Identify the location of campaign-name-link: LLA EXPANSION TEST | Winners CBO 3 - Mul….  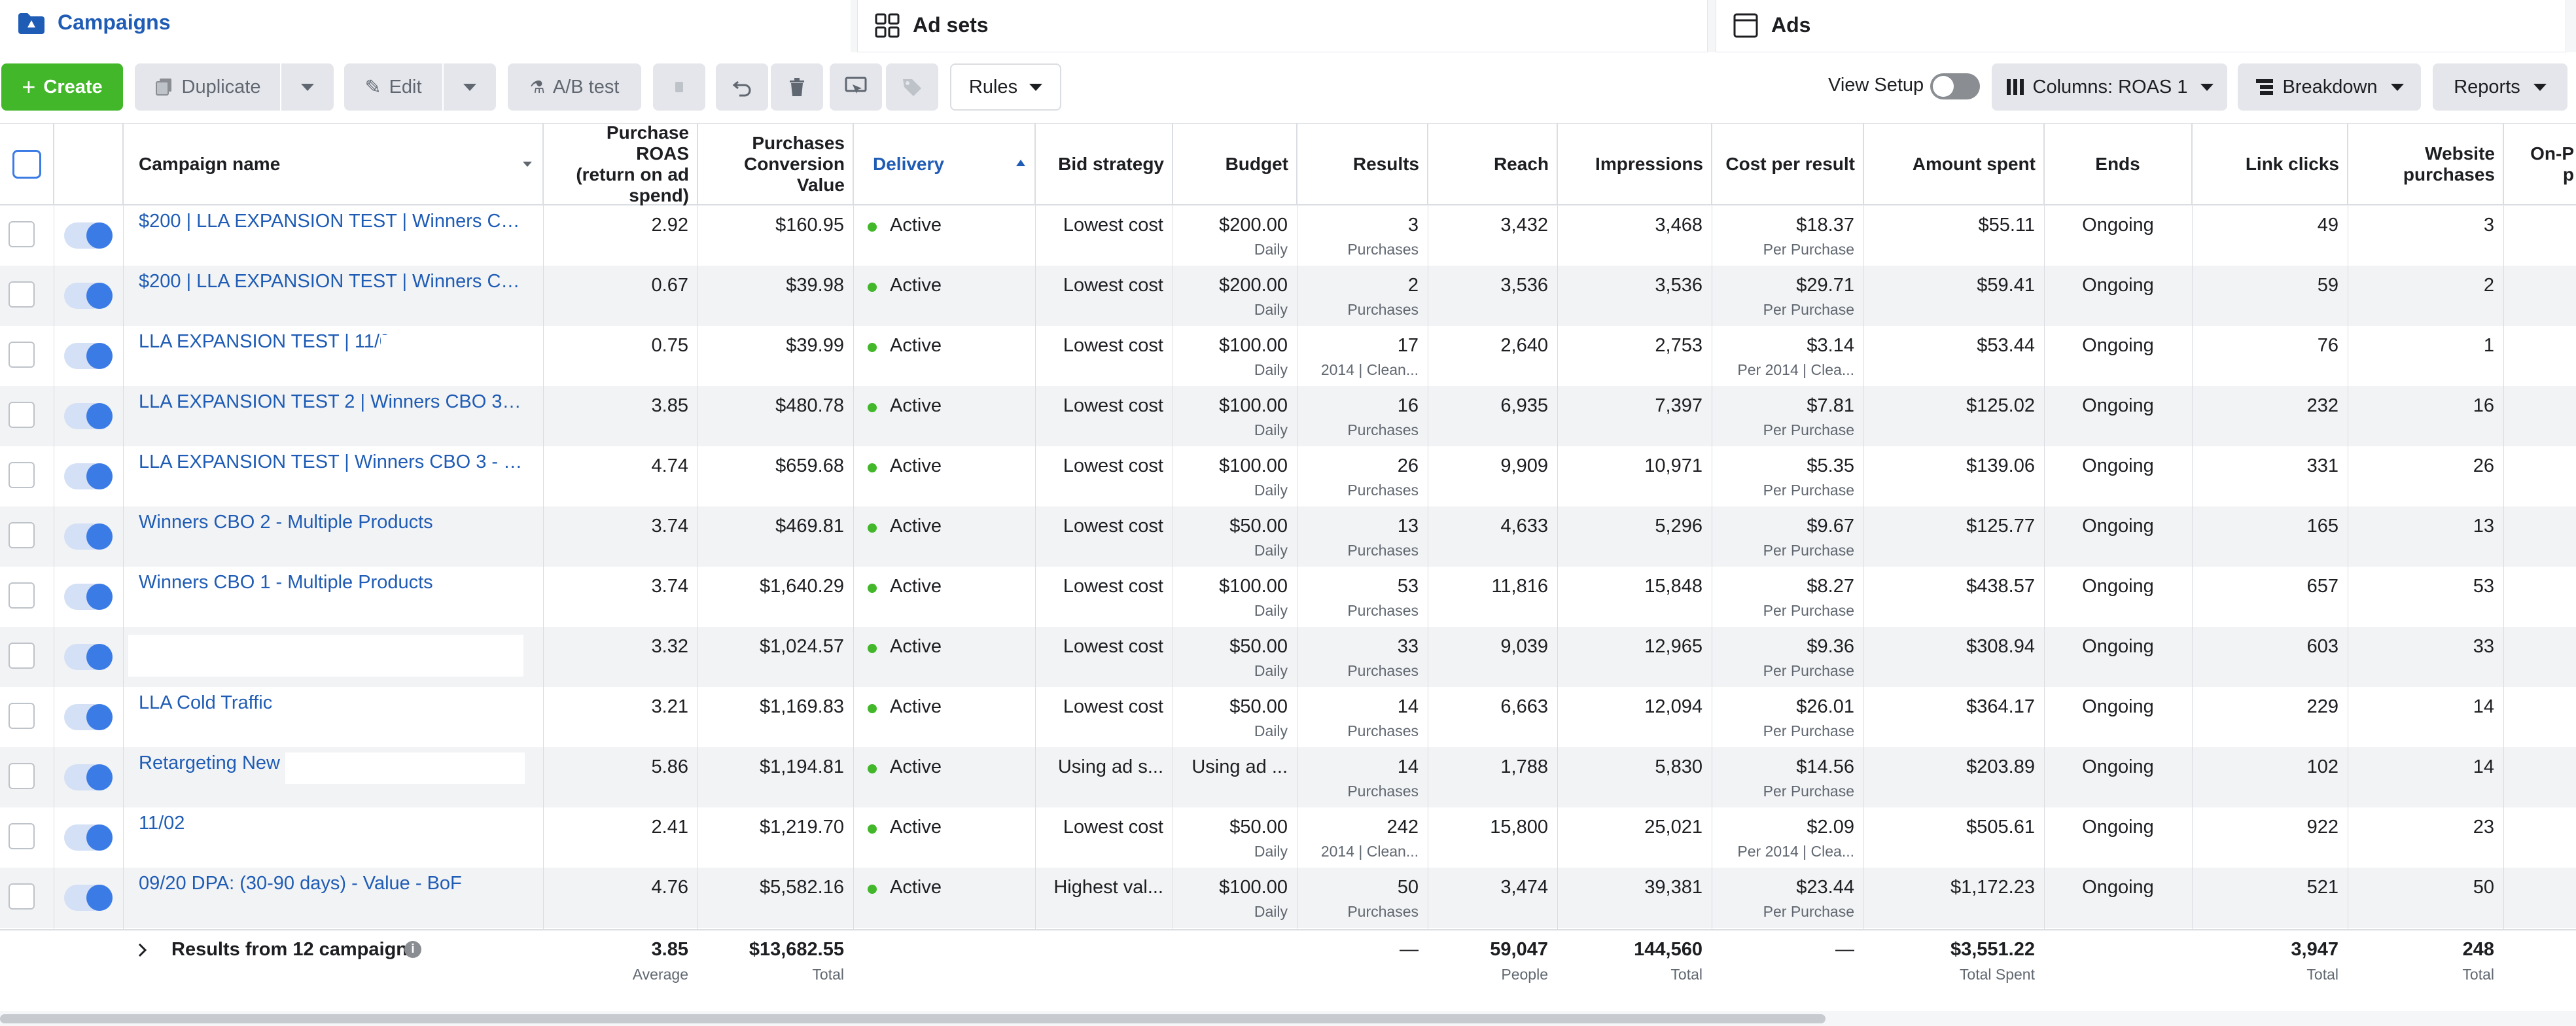
(331, 462).